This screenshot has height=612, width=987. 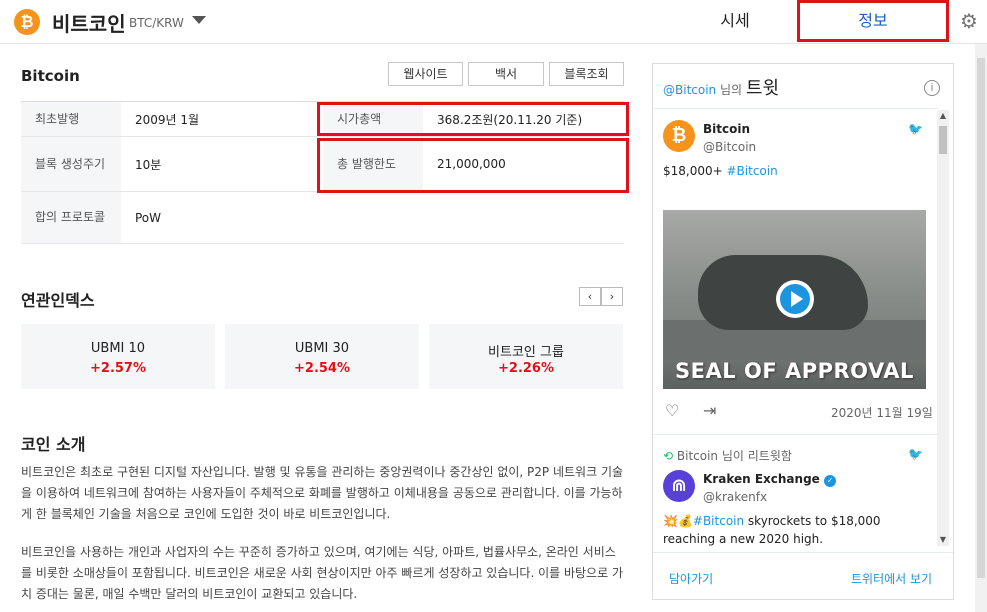 What do you see at coordinates (118, 368) in the screenshot?
I see `index-change: +2.57%` at bounding box center [118, 368].